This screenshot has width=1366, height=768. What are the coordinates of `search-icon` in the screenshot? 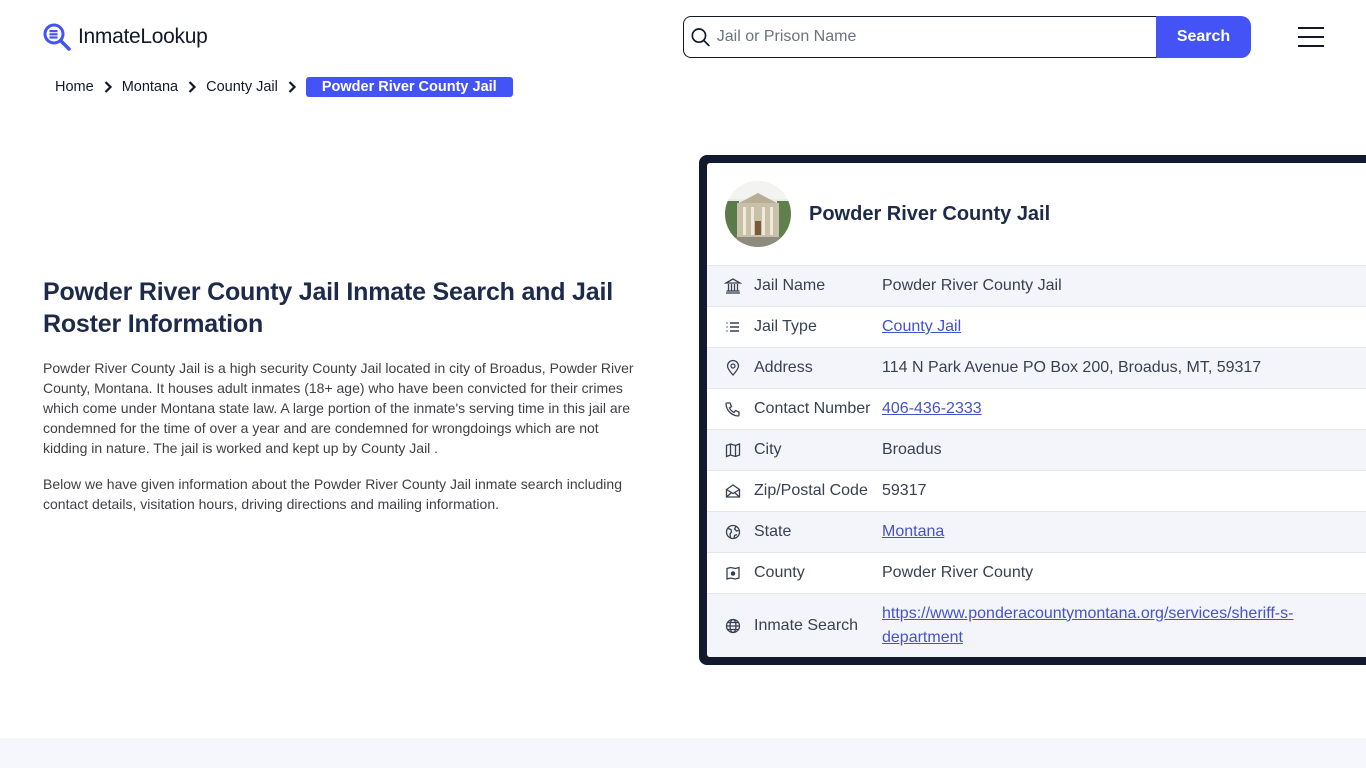 It's located at (700, 37).